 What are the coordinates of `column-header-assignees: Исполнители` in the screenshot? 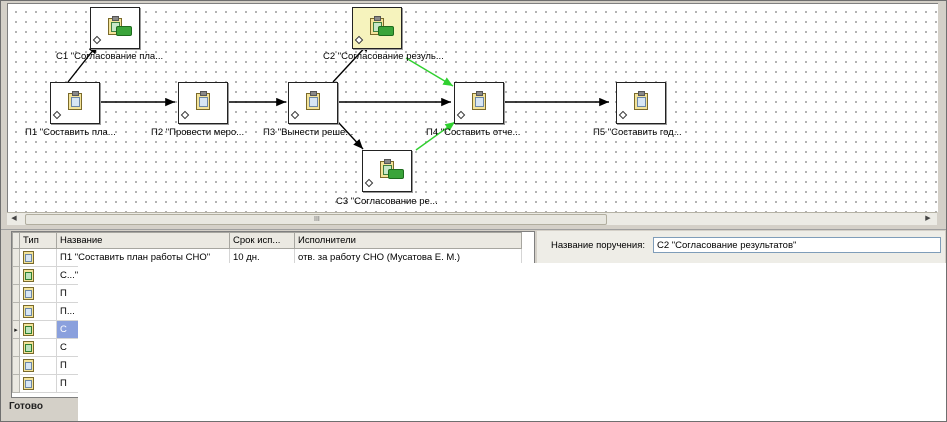 It's located at (408, 240).